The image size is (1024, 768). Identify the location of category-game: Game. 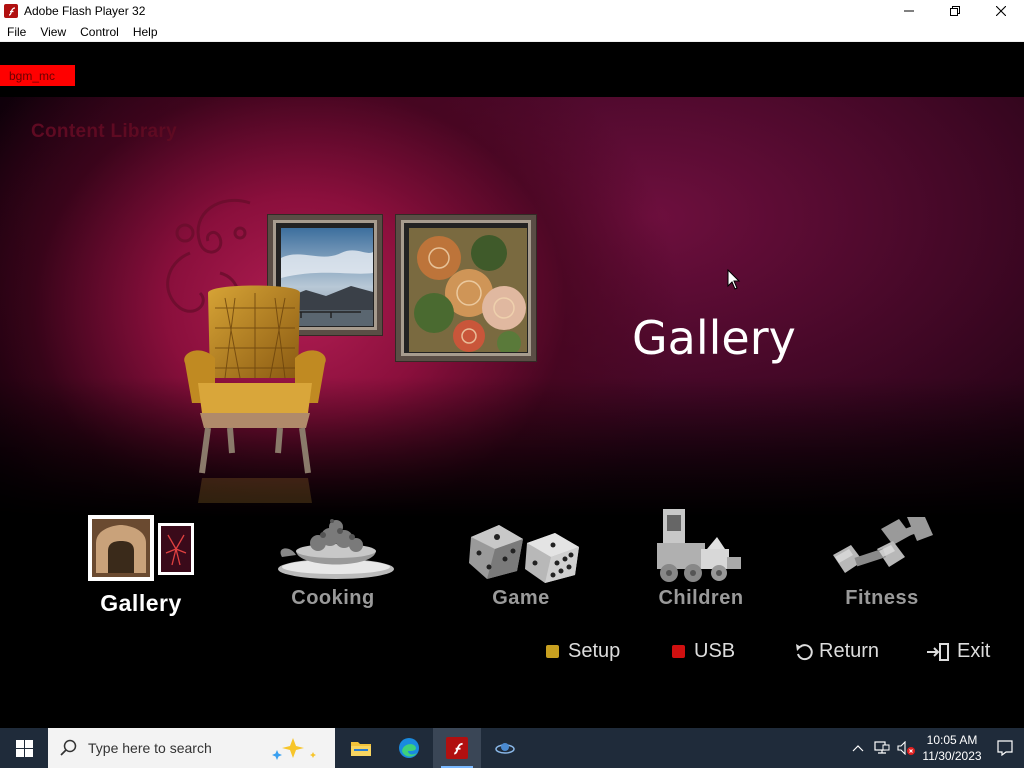
(521, 565).